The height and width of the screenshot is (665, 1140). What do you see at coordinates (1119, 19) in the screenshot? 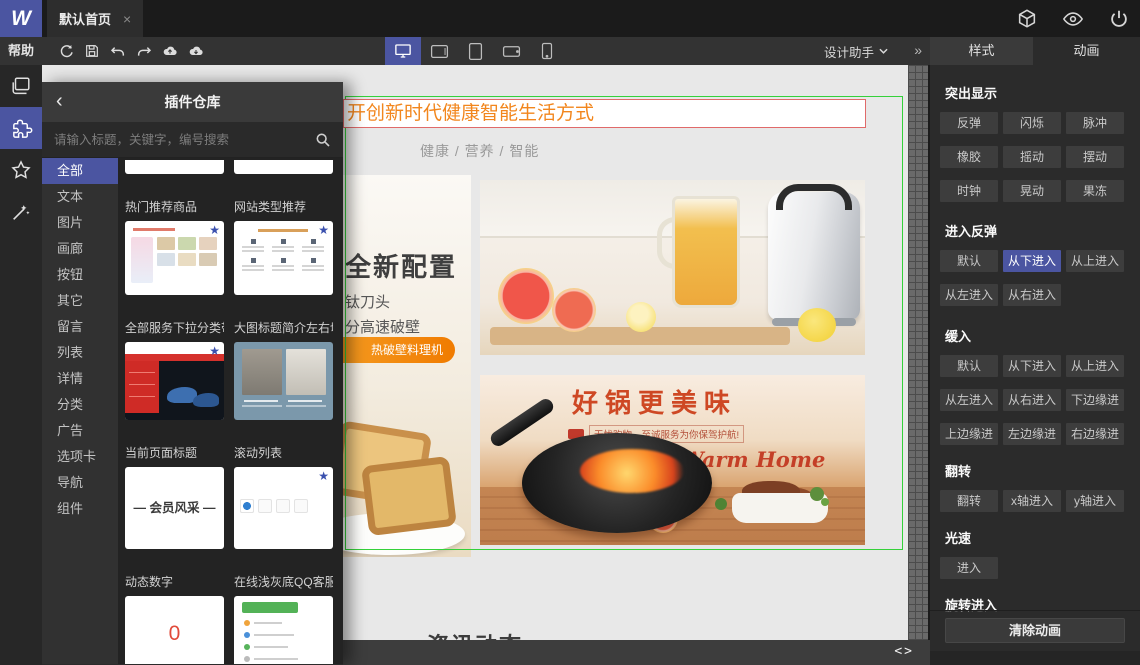
I see `power-icon` at bounding box center [1119, 19].